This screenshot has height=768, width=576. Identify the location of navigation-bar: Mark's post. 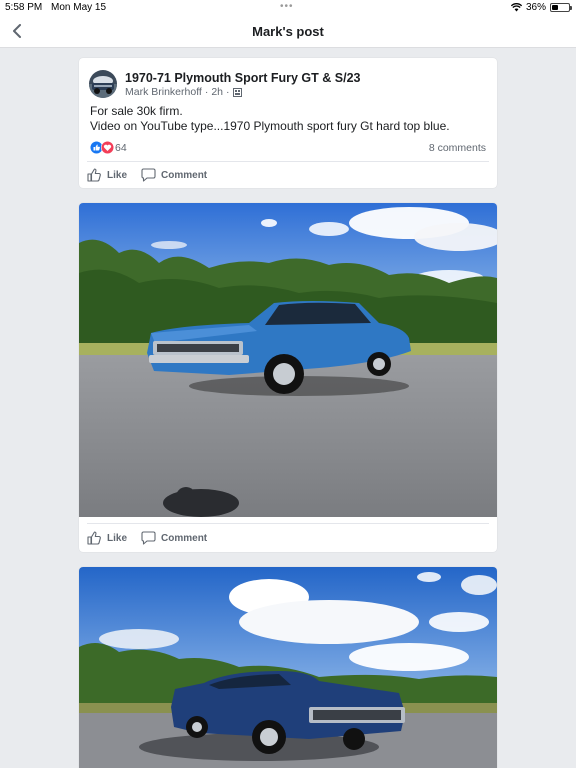
(288, 31).